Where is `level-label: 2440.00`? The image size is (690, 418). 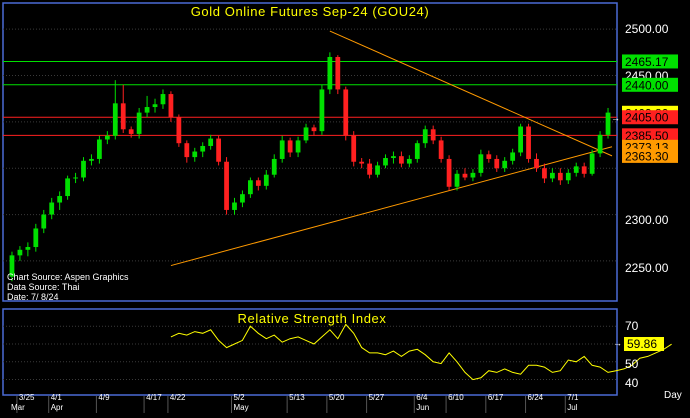 level-label: 2440.00 is located at coordinates (650, 84).